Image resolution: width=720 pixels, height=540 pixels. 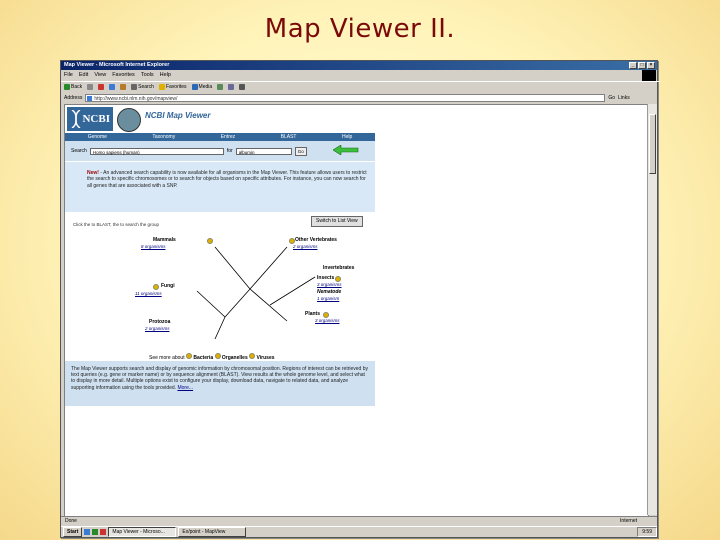 I want to click on home-icon, so click(x=123, y=87).